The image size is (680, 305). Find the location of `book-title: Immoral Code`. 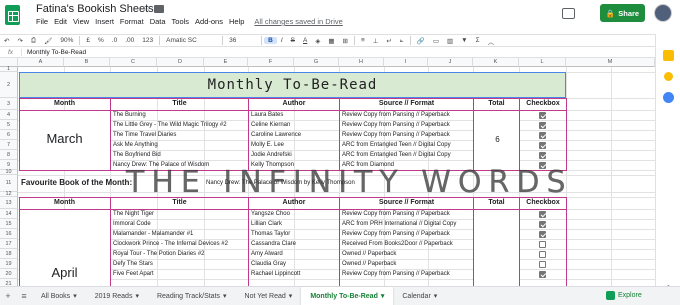

book-title: Immoral Code is located at coordinates (179, 224).